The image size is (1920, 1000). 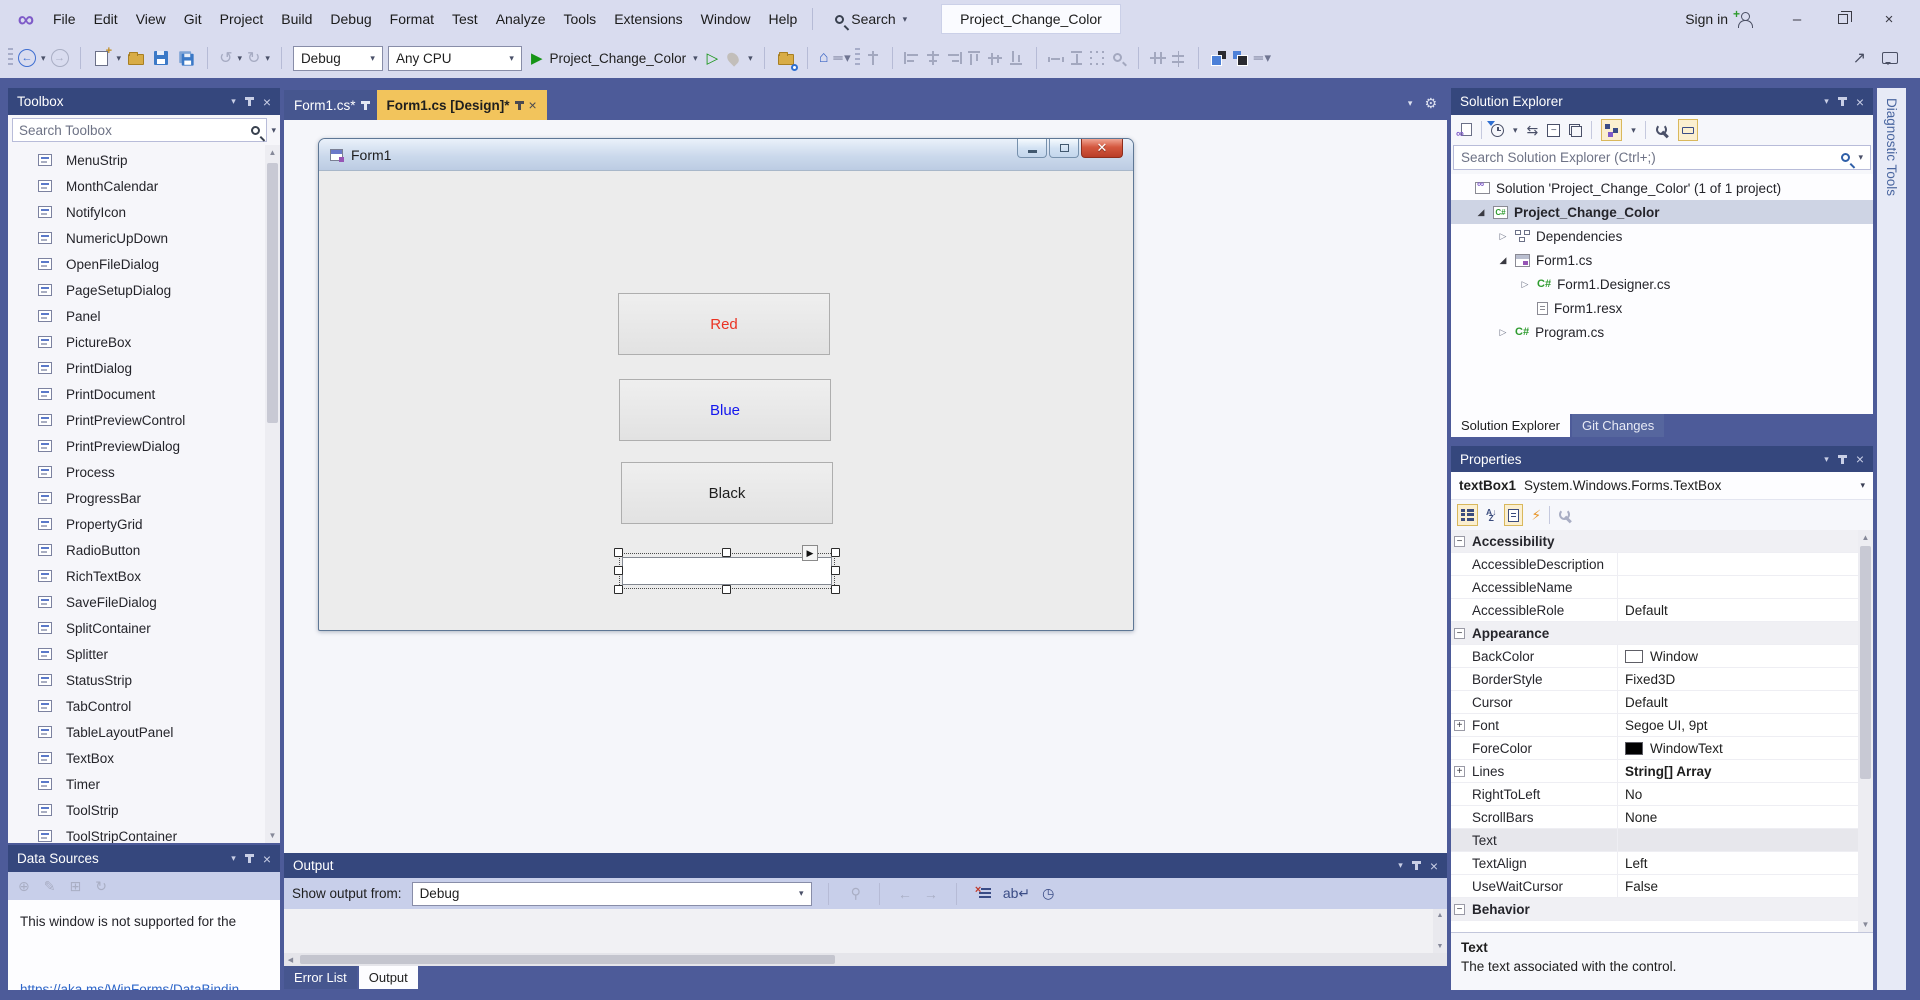 I want to click on open-file-icon, so click(x=136, y=58).